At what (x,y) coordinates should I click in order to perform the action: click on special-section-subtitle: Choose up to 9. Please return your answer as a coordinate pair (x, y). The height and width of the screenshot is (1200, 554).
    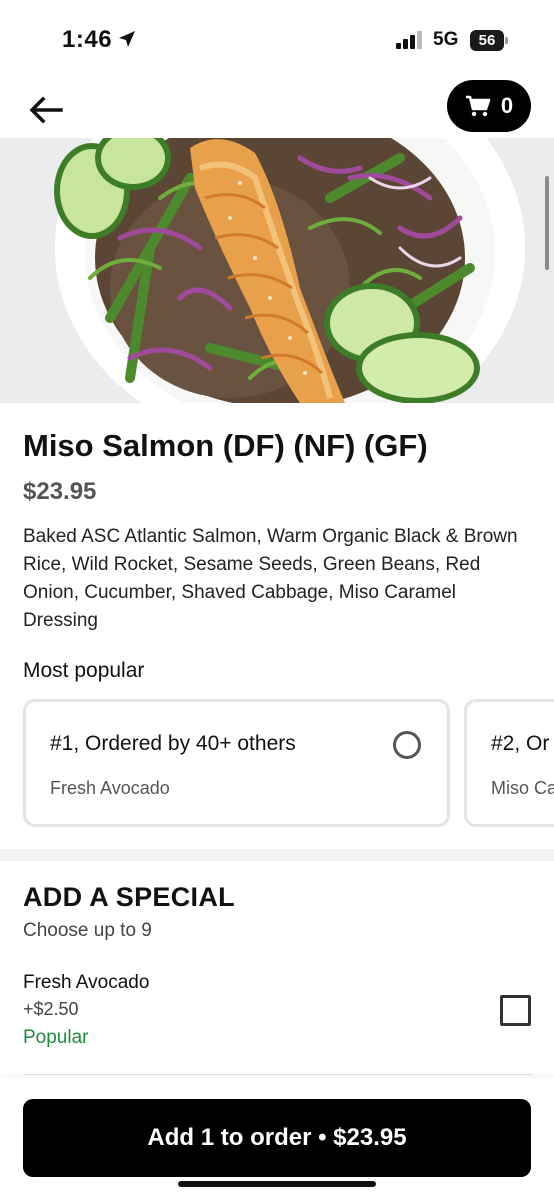
    Looking at the image, I should click on (87, 930).